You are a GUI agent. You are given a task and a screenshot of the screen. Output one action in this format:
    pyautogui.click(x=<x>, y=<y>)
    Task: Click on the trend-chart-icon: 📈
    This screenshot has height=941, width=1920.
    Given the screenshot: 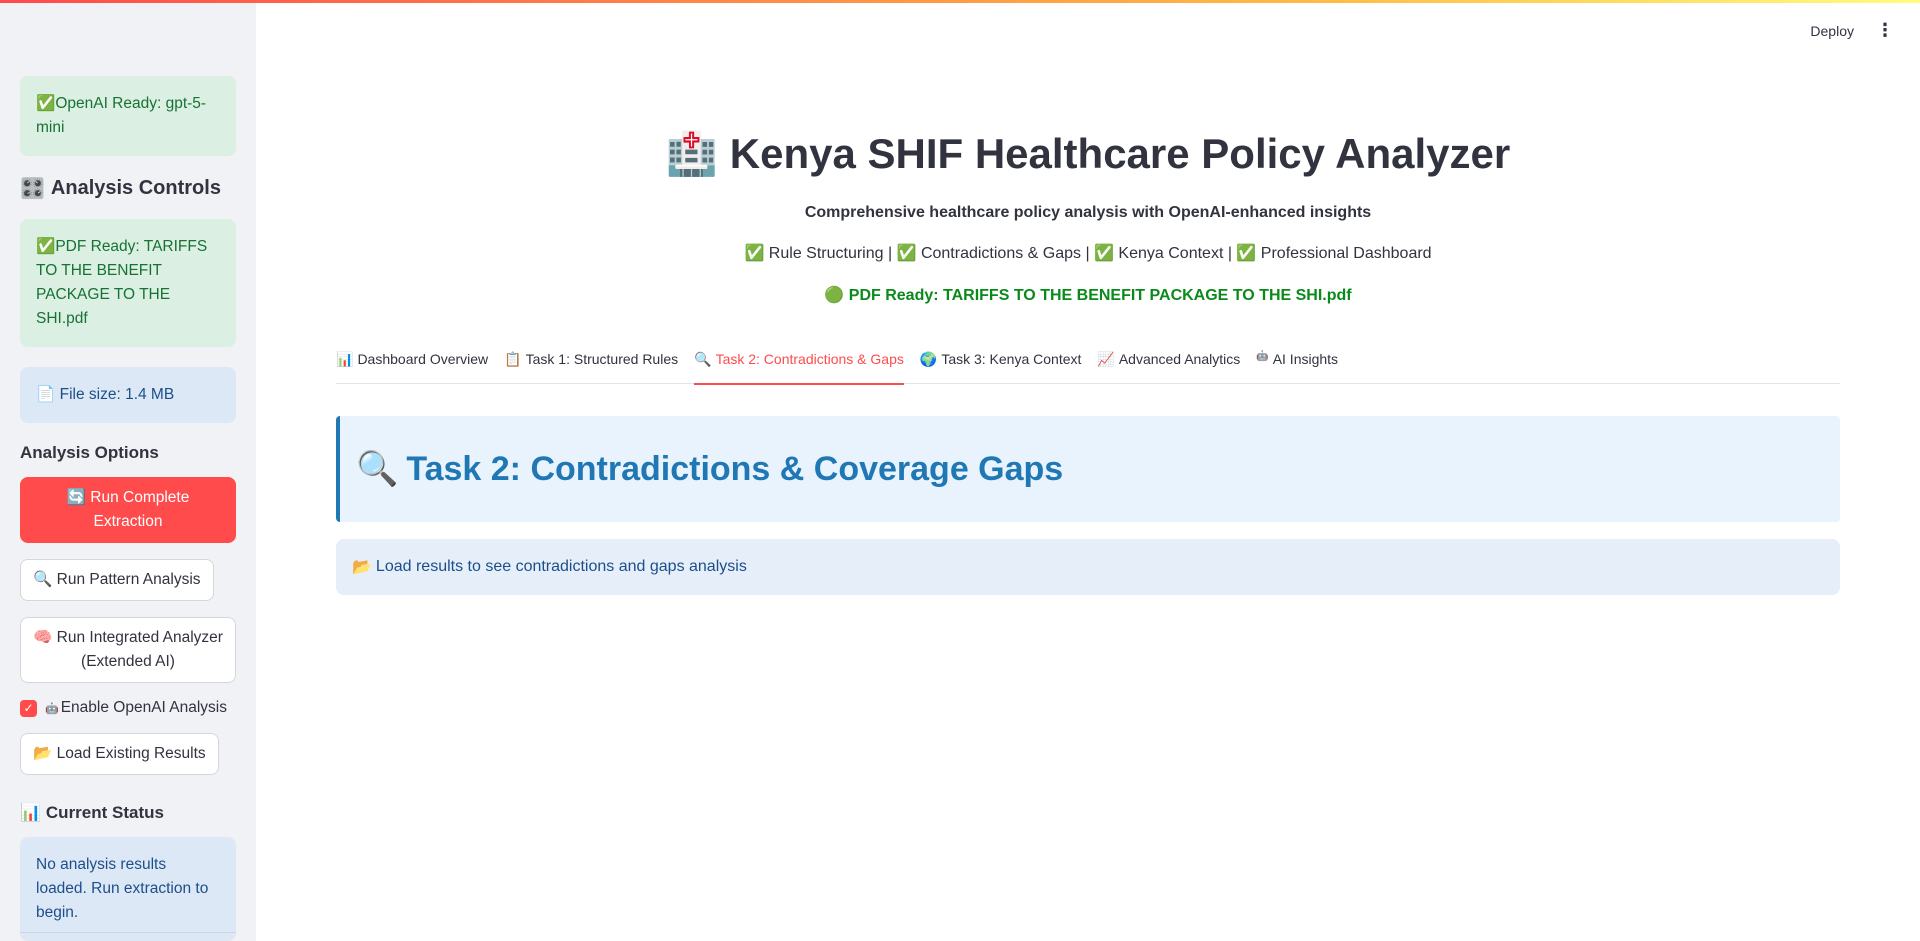 What is the action you would take?
    pyautogui.click(x=1106, y=359)
    